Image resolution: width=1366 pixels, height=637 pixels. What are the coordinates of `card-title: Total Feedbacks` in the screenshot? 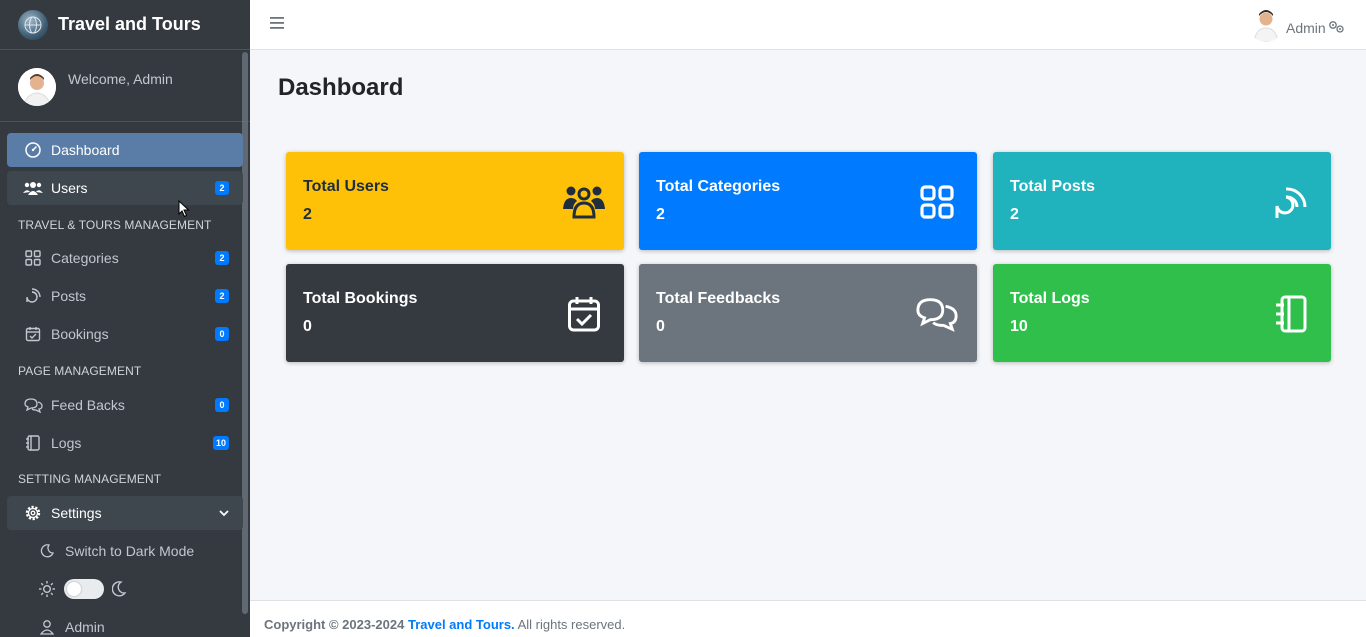 It's located at (718, 298).